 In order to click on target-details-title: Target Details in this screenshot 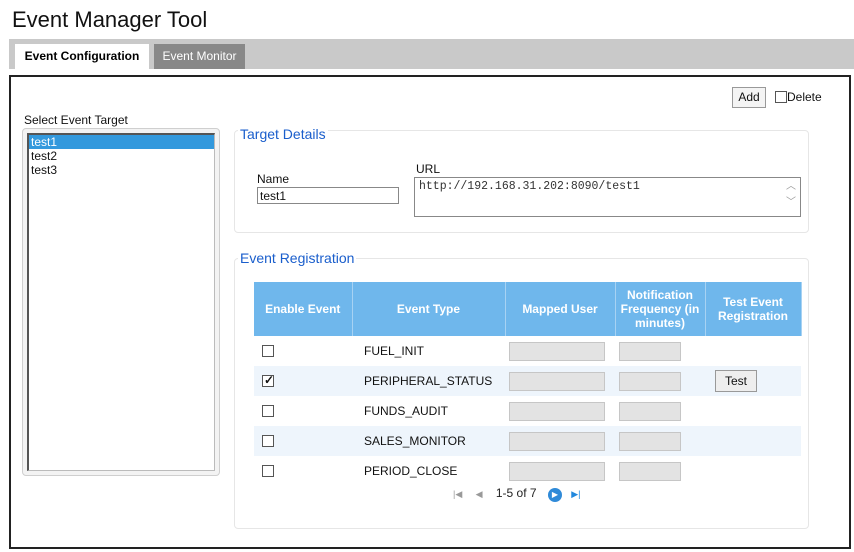, I will do `click(283, 134)`.